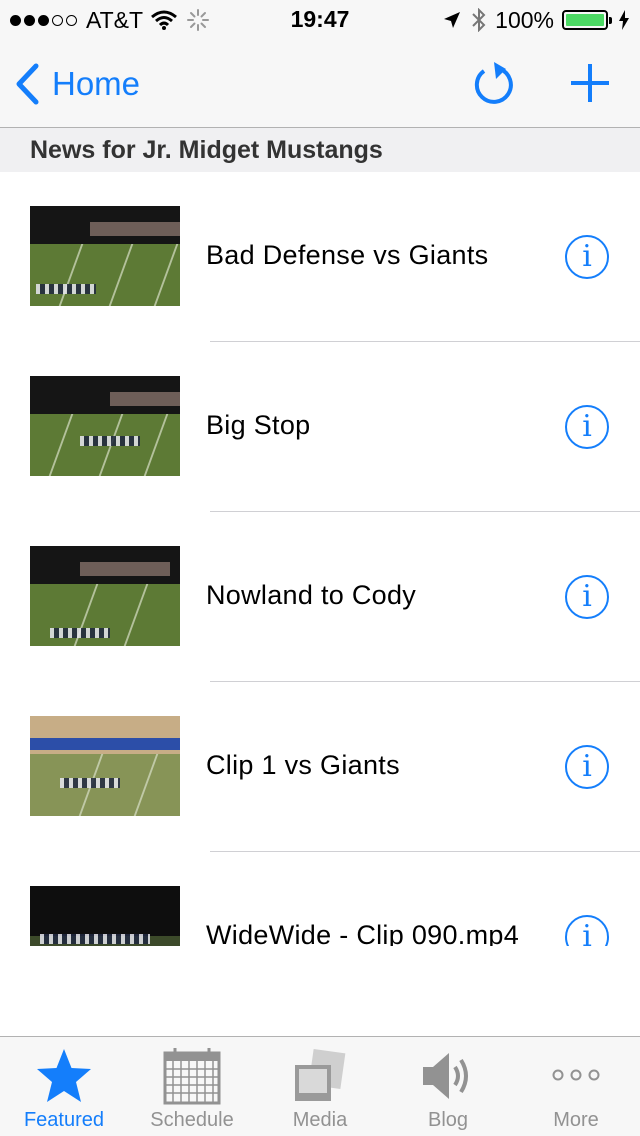 The width and height of the screenshot is (640, 1136). What do you see at coordinates (320, 84) in the screenshot?
I see `navigation-bar: Home` at bounding box center [320, 84].